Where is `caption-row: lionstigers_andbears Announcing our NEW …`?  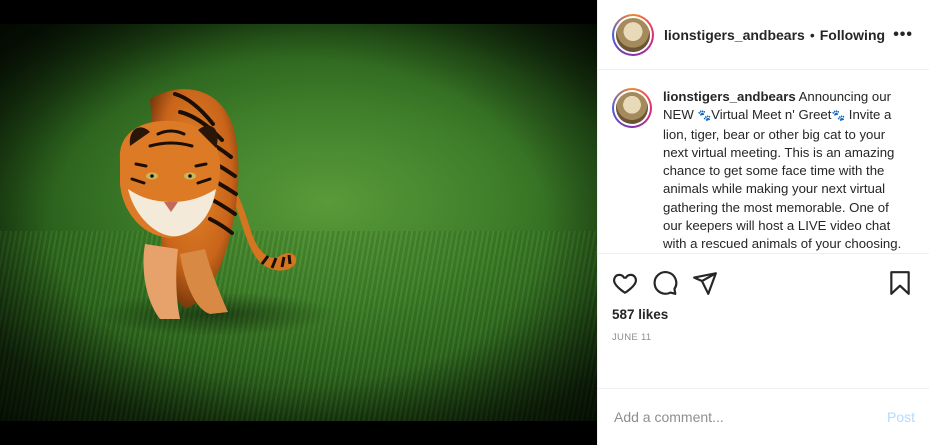 caption-row: lionstigers_andbears Announcing our NEW … is located at coordinates (762, 170).